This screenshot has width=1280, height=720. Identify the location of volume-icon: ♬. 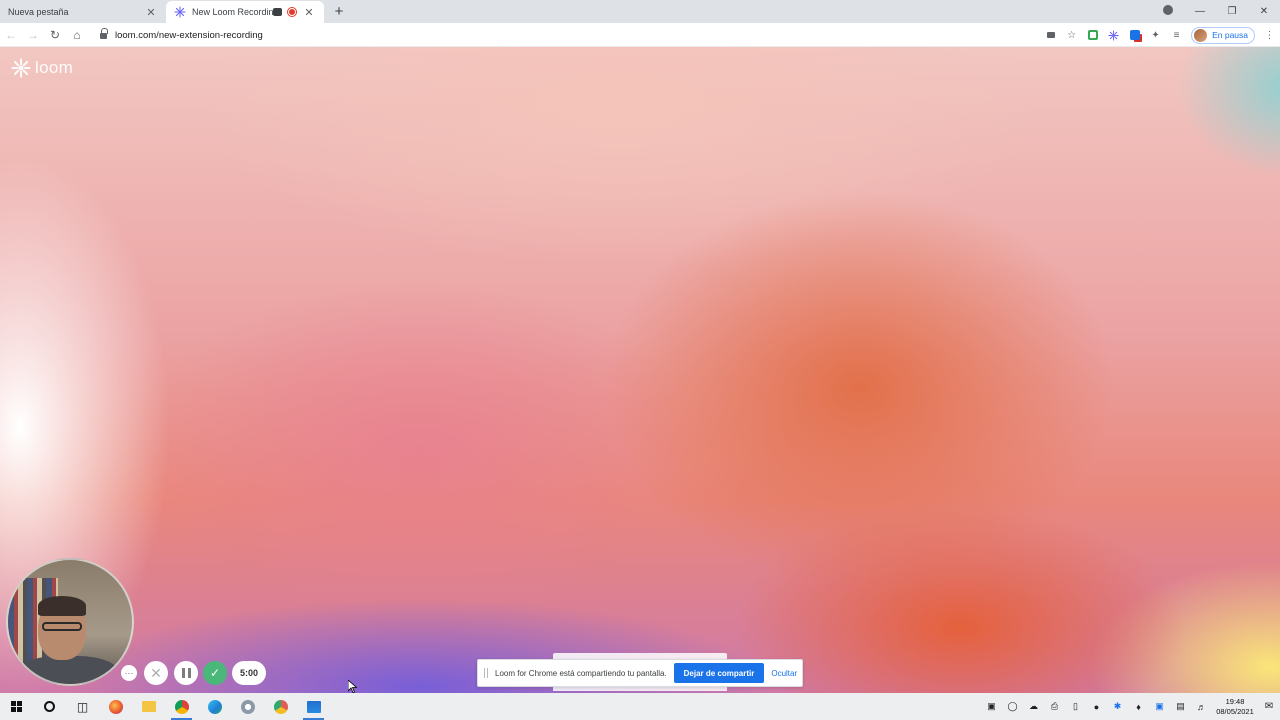
(1201, 707).